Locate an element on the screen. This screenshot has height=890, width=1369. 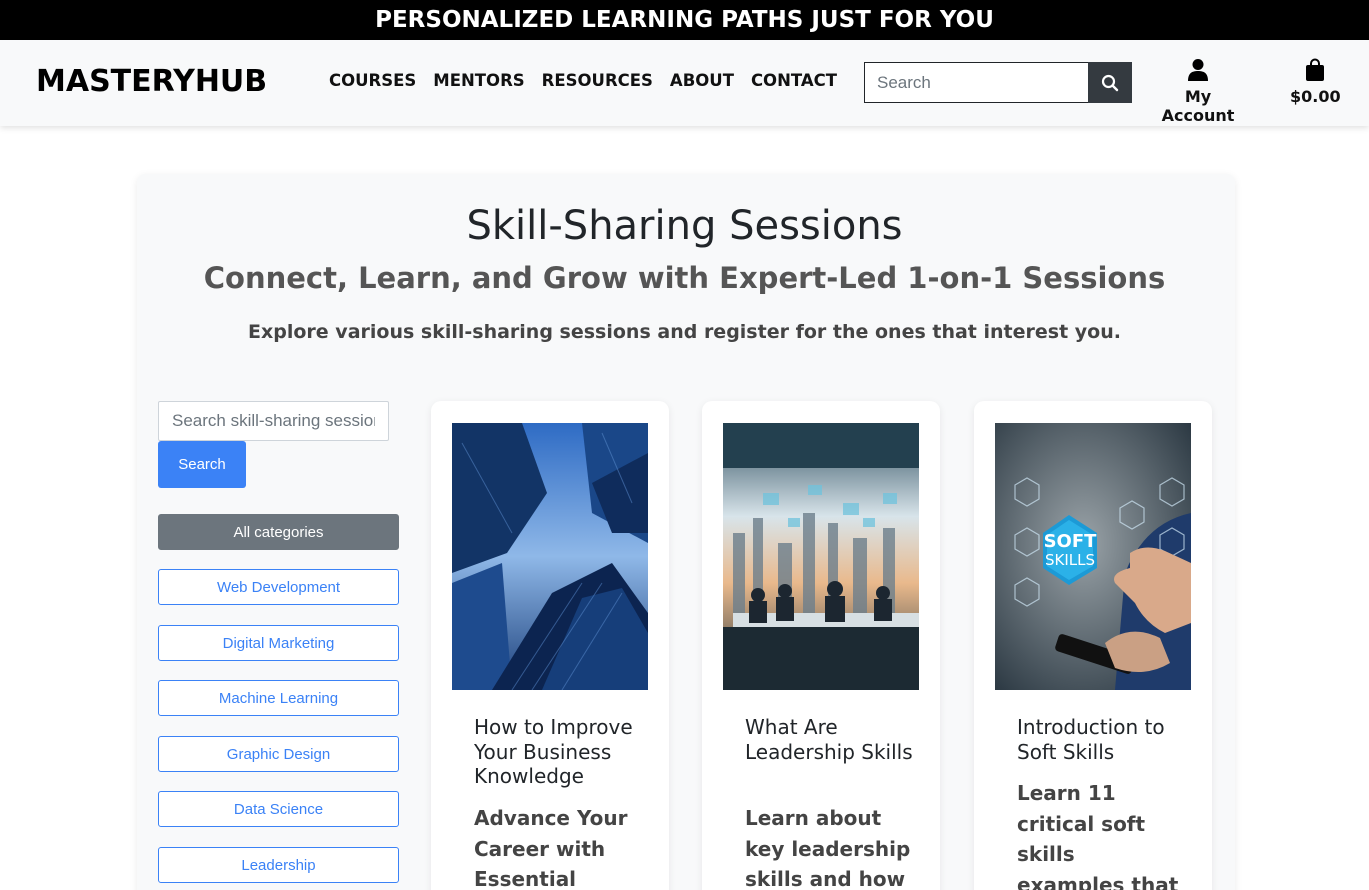
svg-text: SOFT is located at coordinates (1071, 541).